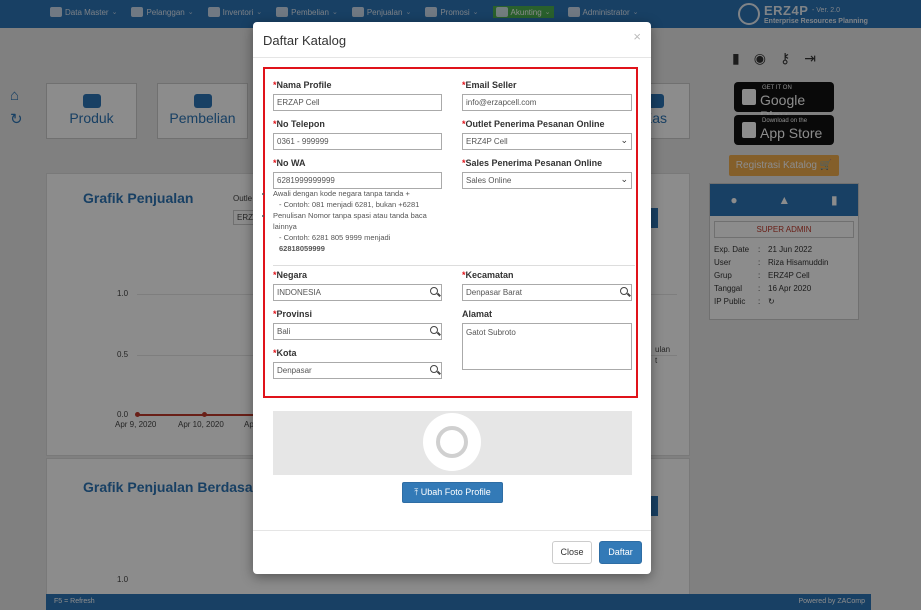  What do you see at coordinates (532, 163) in the screenshot?
I see `sales-label: *Sales Penerima Pesanan Online` at bounding box center [532, 163].